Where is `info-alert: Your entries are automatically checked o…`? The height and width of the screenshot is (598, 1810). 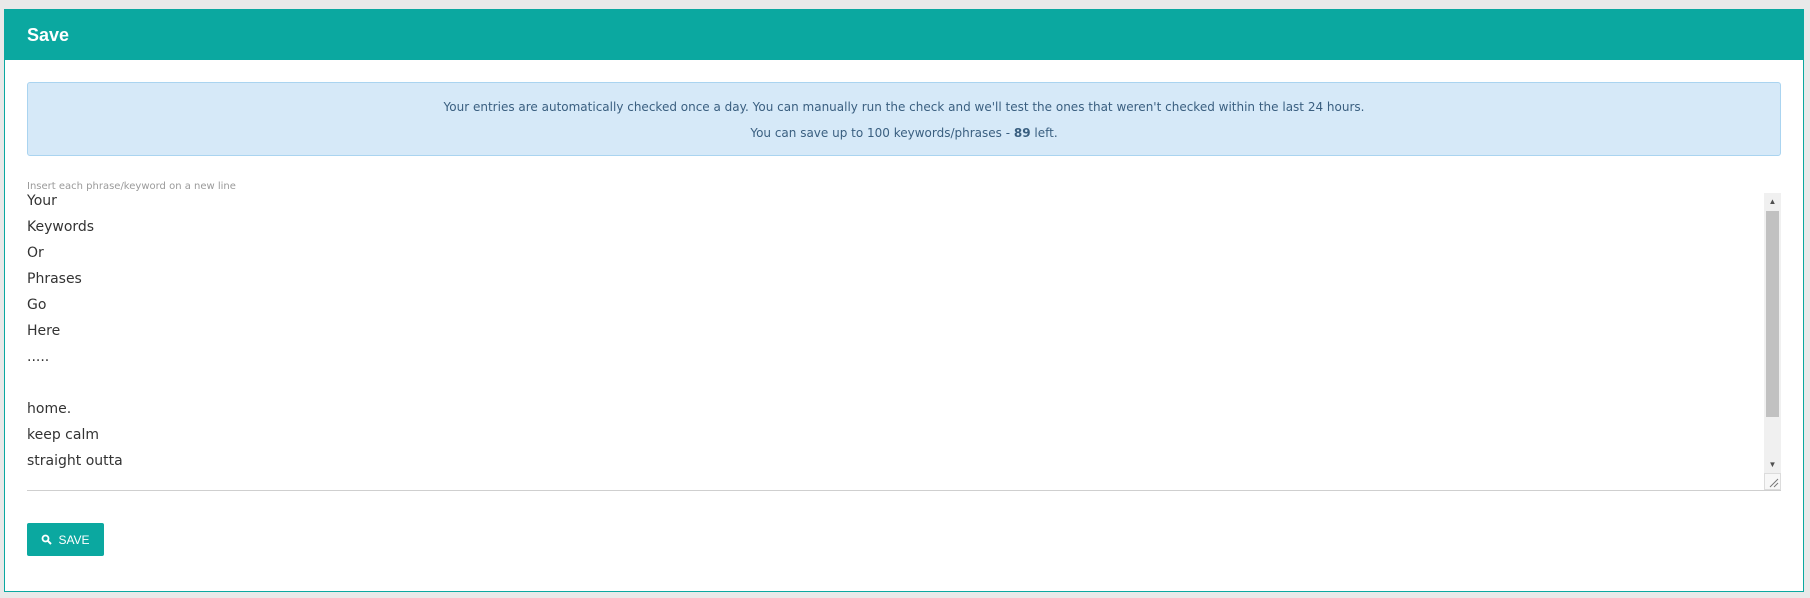 info-alert: Your entries are automatically checked o… is located at coordinates (904, 119).